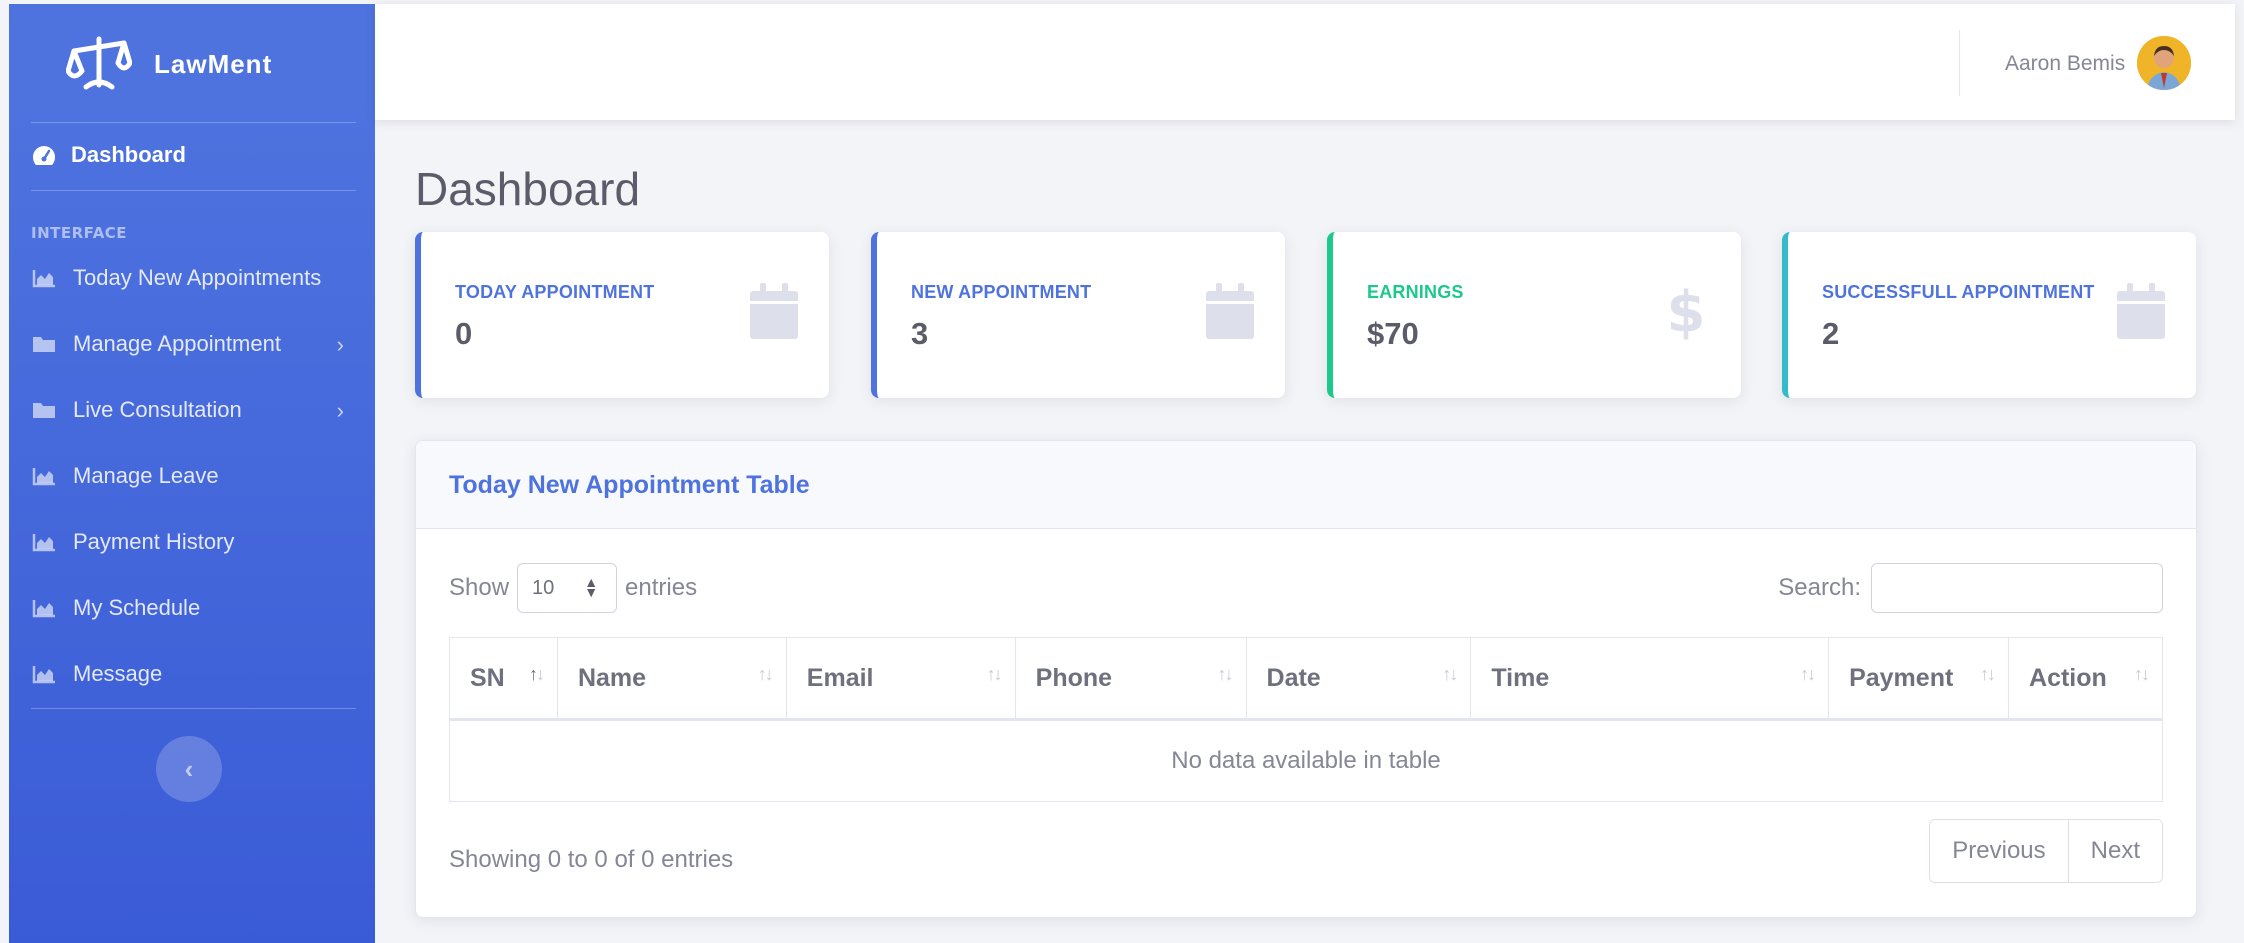  Describe the element at coordinates (1989, 315) in the screenshot. I see `stat-card-successfull-appointment: SUCCESSFULL APPOINTMENT 2` at that location.